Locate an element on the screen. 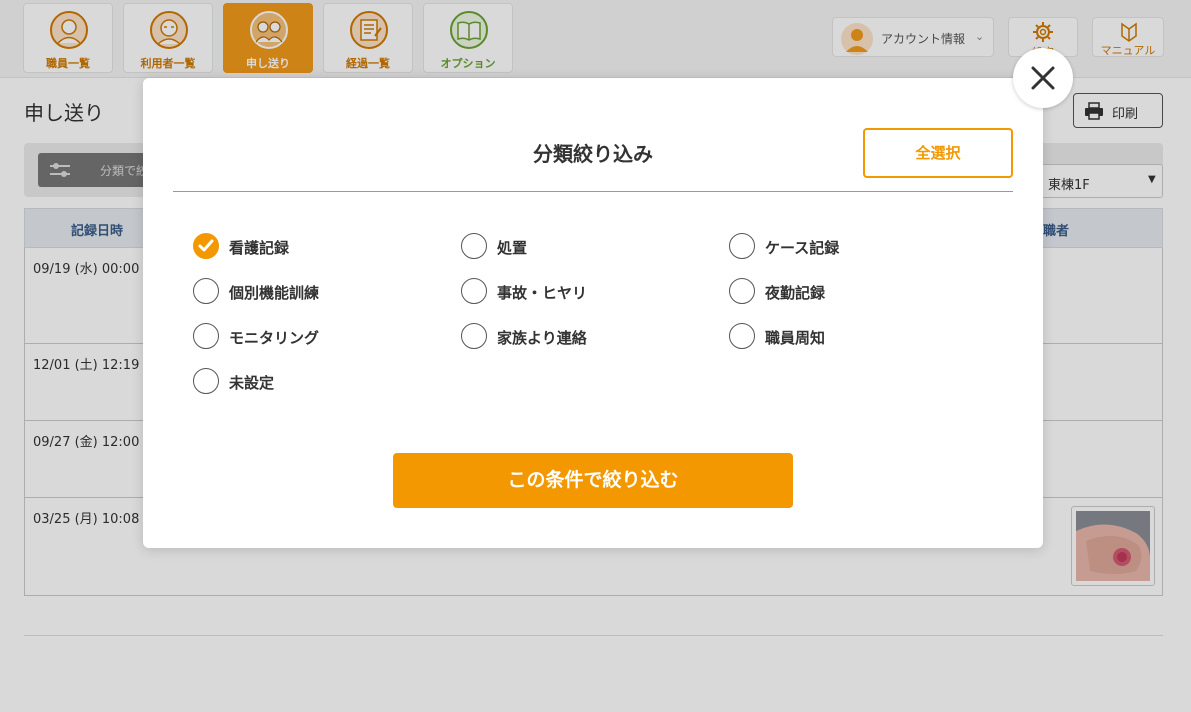  option-label: 夜勤記録 is located at coordinates (795, 293).